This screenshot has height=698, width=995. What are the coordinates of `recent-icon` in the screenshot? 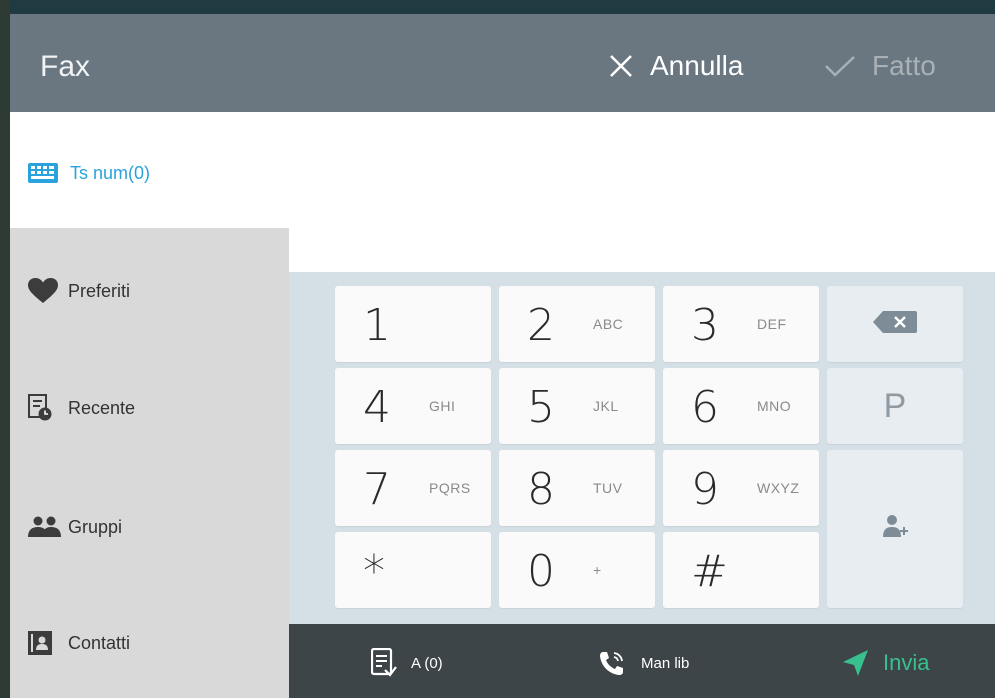 It's located at (48, 408).